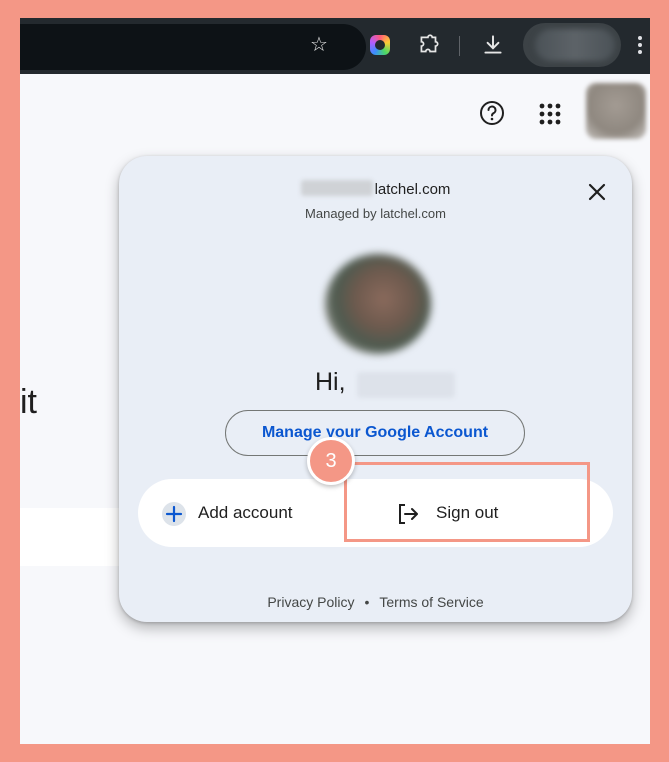 This screenshot has height=762, width=669. What do you see at coordinates (375, 189) in the screenshot?
I see `account-email: latchel.com` at bounding box center [375, 189].